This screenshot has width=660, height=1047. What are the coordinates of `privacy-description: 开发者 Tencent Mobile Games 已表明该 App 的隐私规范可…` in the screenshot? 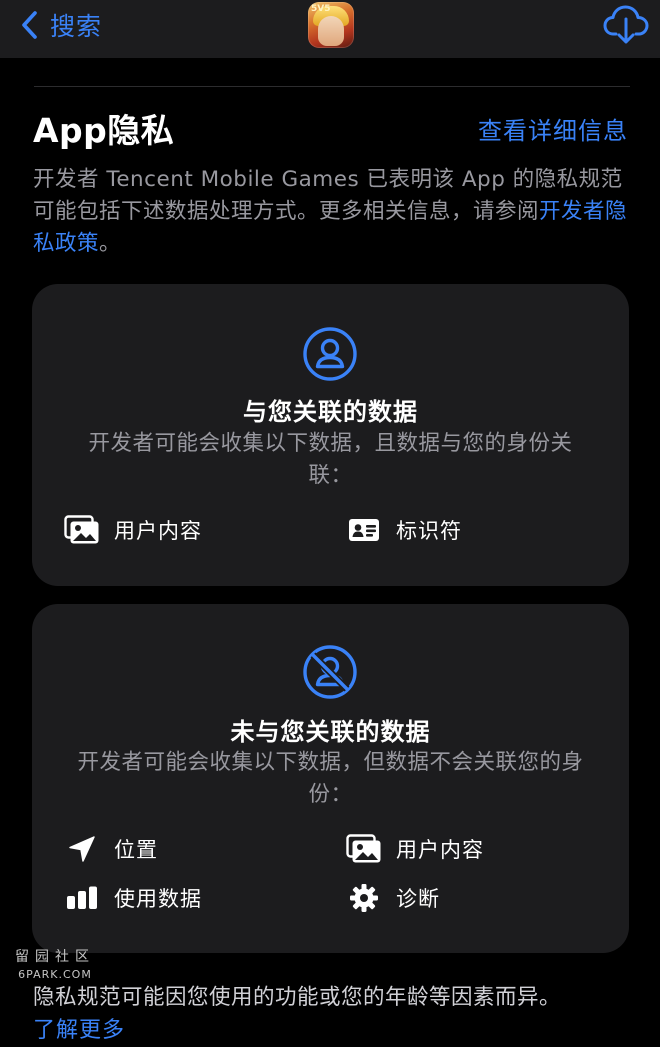 It's located at (333, 212).